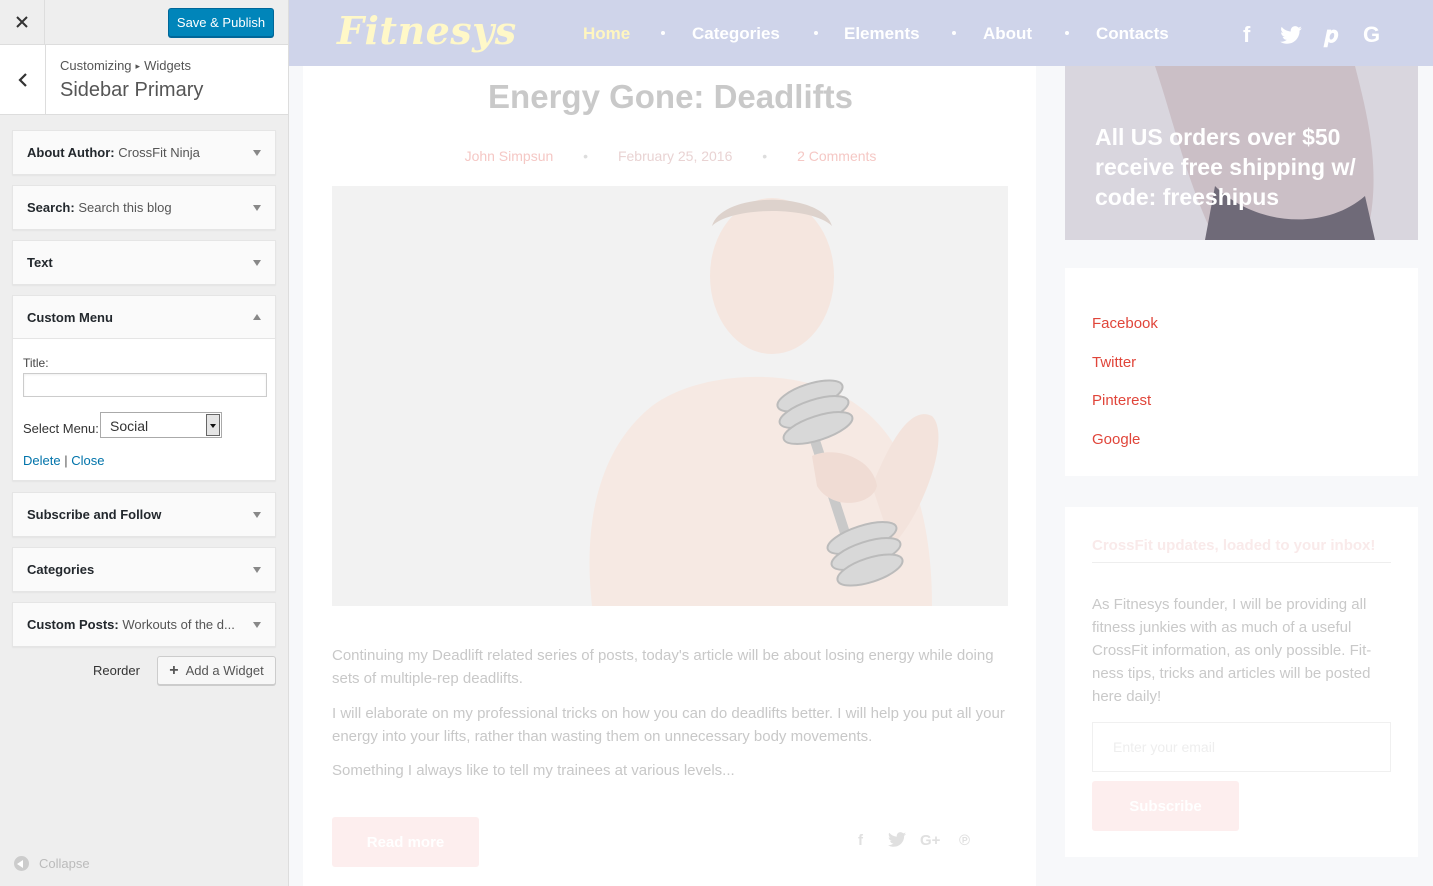 This screenshot has height=886, width=1433. I want to click on save-publish-button: Save & Publish, so click(221, 22).